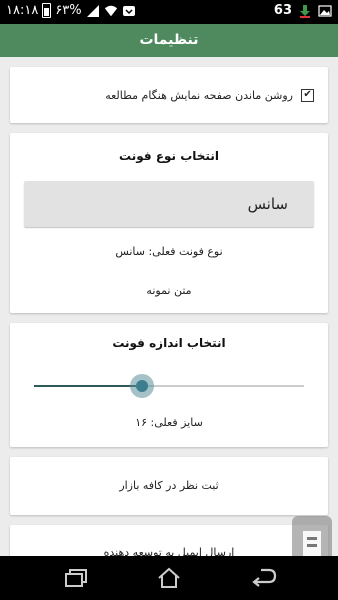 This screenshot has width=338, height=600. Describe the element at coordinates (169, 540) in the screenshot. I see `contact-dev-card: ارسال ایمیل به توسعه دهنده` at that location.